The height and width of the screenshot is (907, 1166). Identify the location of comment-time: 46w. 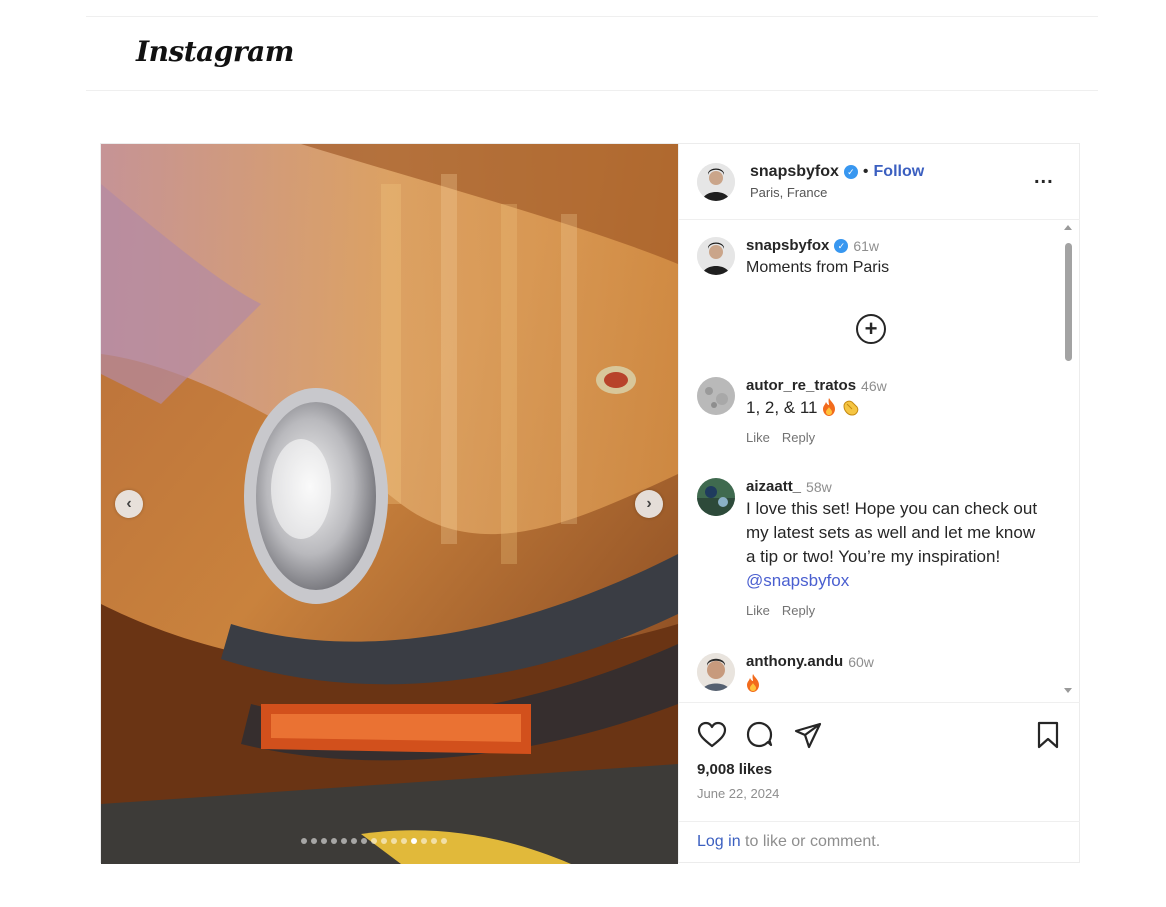
(874, 385).